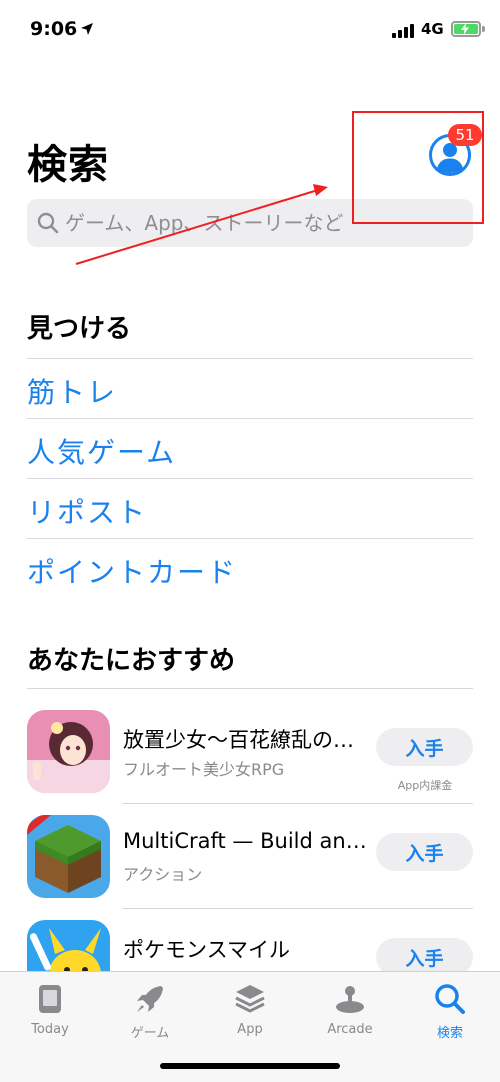  I want to click on search-input, so click(265, 223).